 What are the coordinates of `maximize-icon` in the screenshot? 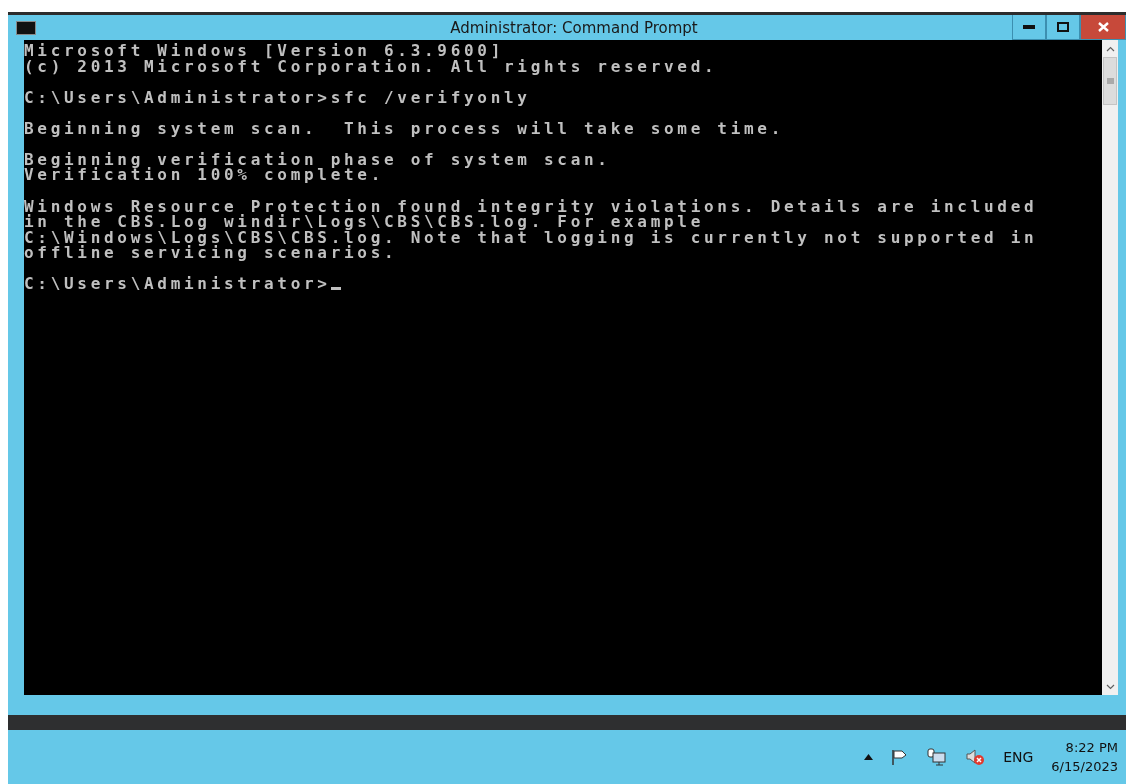 It's located at (1063, 27).